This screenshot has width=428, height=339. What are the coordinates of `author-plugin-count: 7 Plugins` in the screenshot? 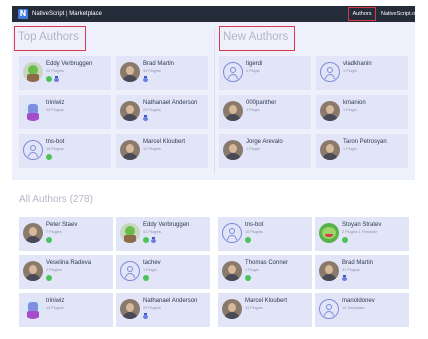 It's located at (54, 232).